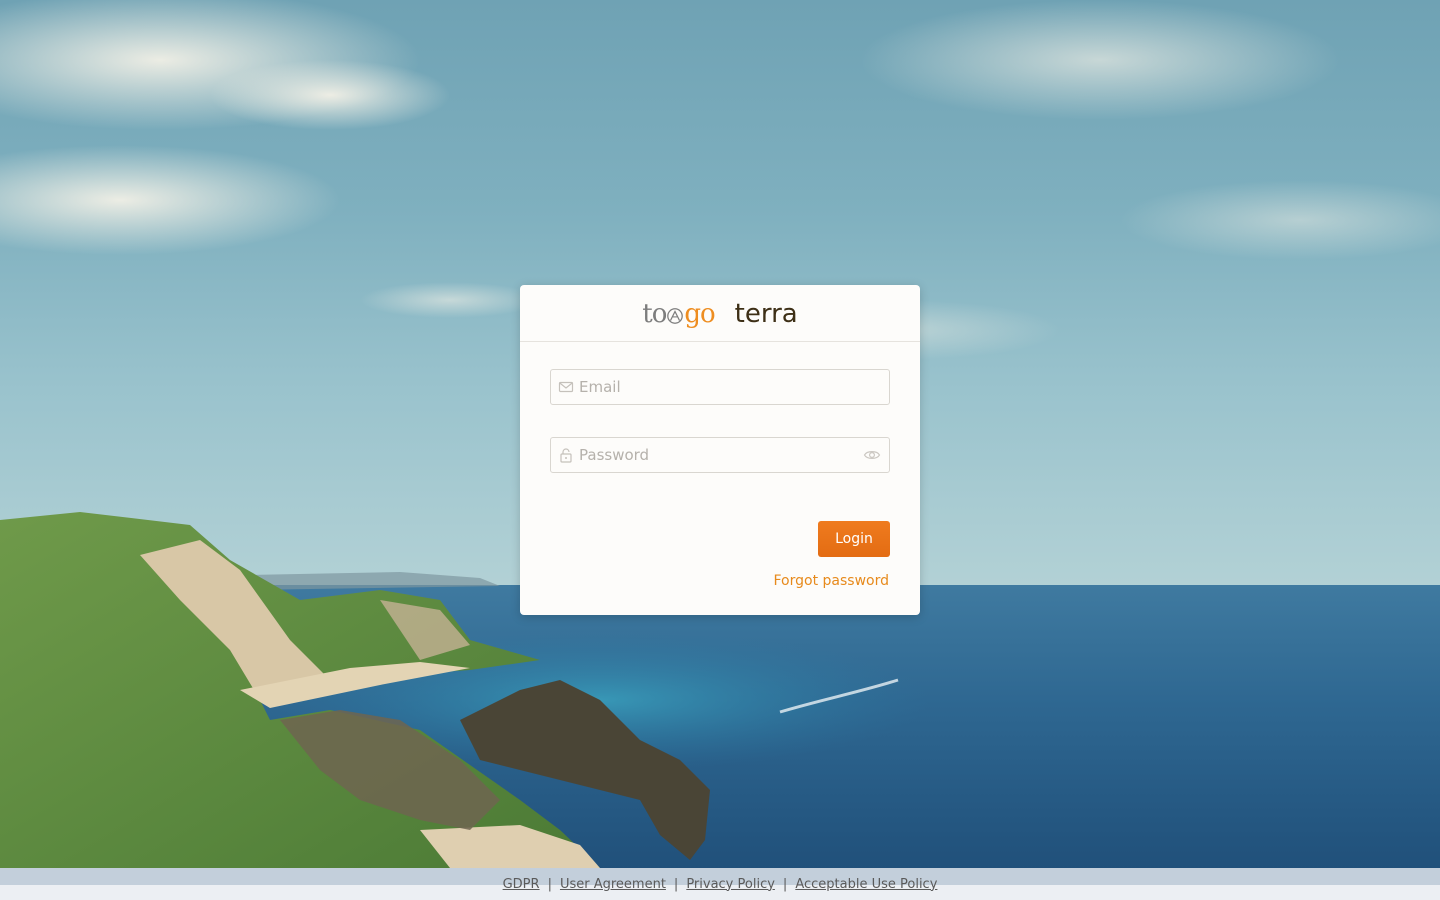 The width and height of the screenshot is (1440, 900). I want to click on forgot-password-link: Forgot password, so click(832, 581).